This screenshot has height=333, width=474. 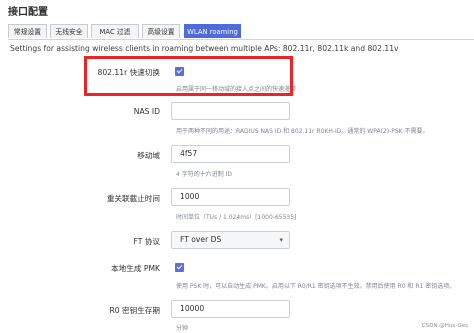 I want to click on chevron-down-icon: ▾, so click(x=281, y=240).